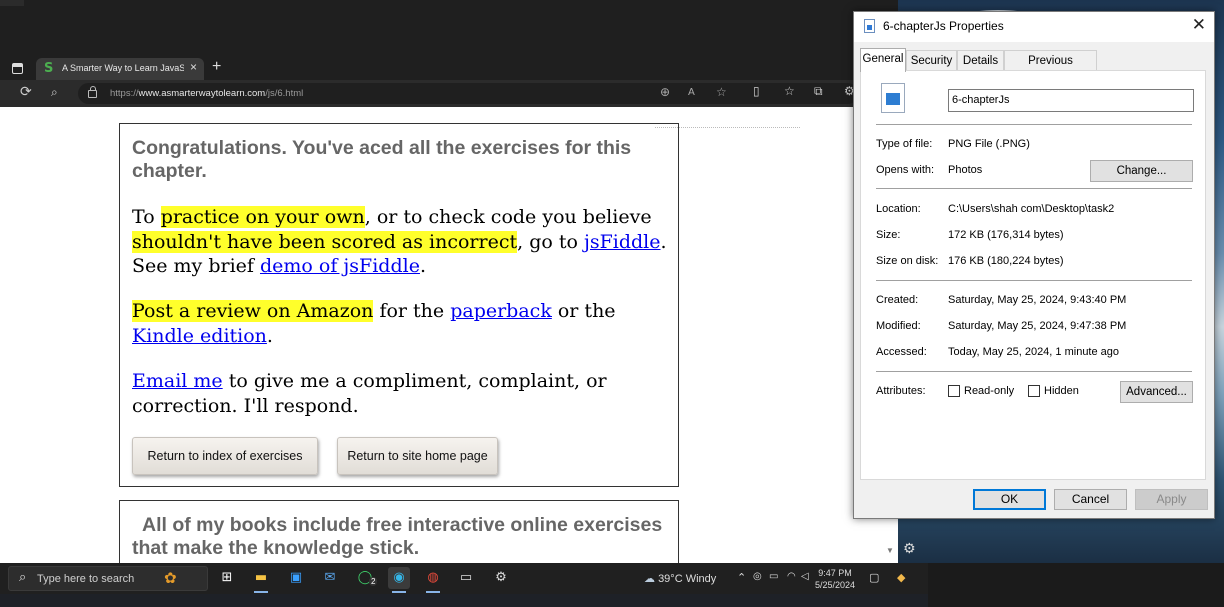 This screenshot has height=607, width=1224. Describe the element at coordinates (898, 326) in the screenshot. I see `modified-label: Modified:` at that location.